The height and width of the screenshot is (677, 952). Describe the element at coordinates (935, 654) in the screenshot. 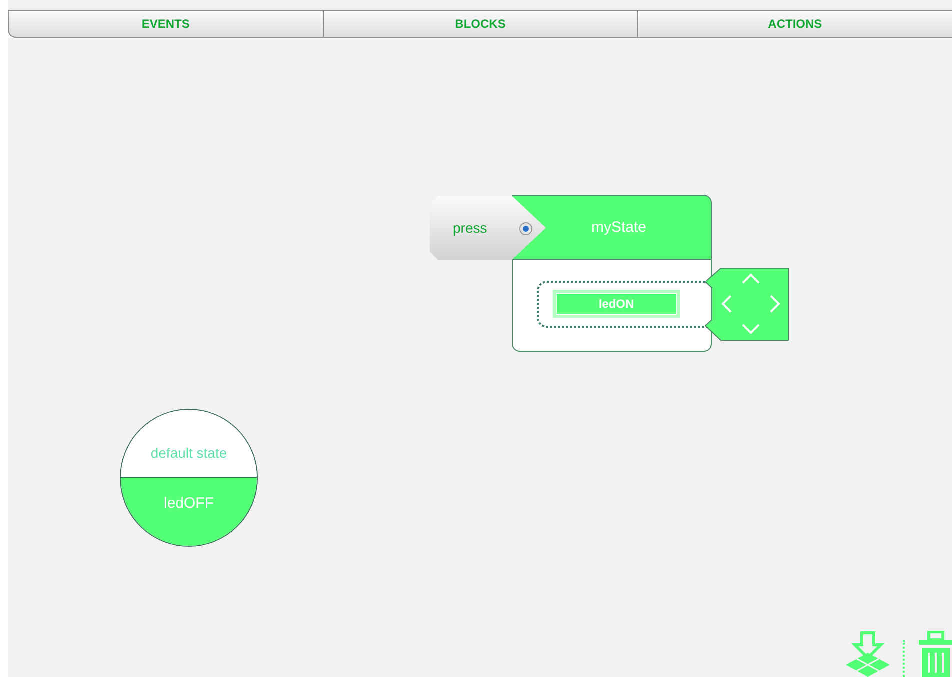

I see `trash-icon` at that location.